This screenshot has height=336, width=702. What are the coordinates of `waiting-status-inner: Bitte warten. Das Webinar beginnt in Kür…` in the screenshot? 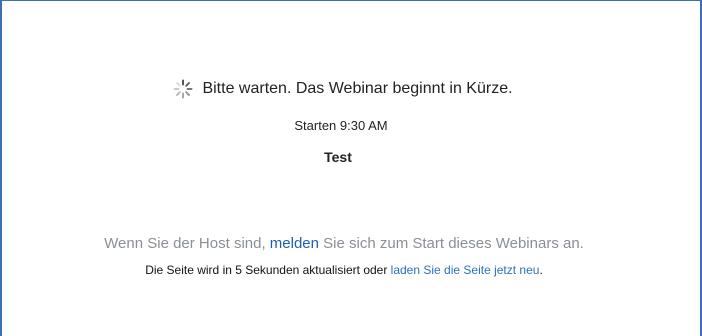 It's located at (343, 89).